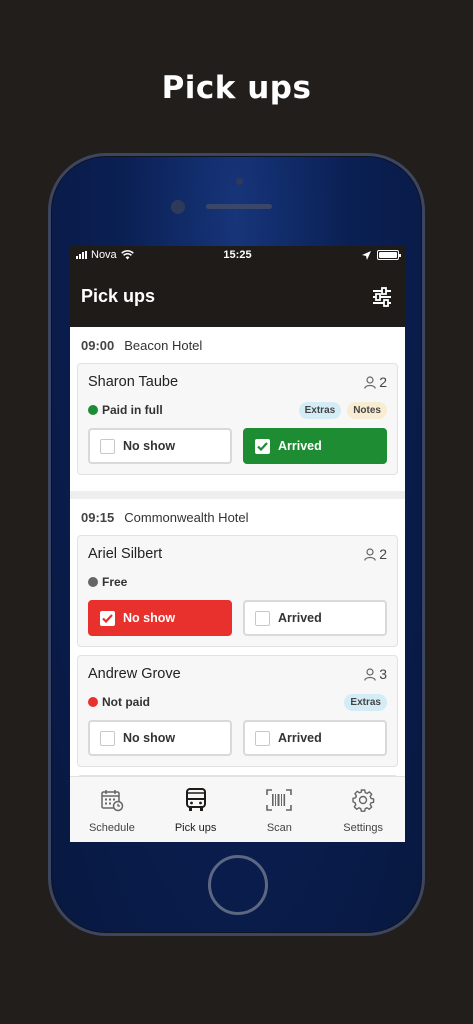 The width and height of the screenshot is (473, 1024). What do you see at coordinates (98, 517) in the screenshot?
I see `group-time: 09:15` at bounding box center [98, 517].